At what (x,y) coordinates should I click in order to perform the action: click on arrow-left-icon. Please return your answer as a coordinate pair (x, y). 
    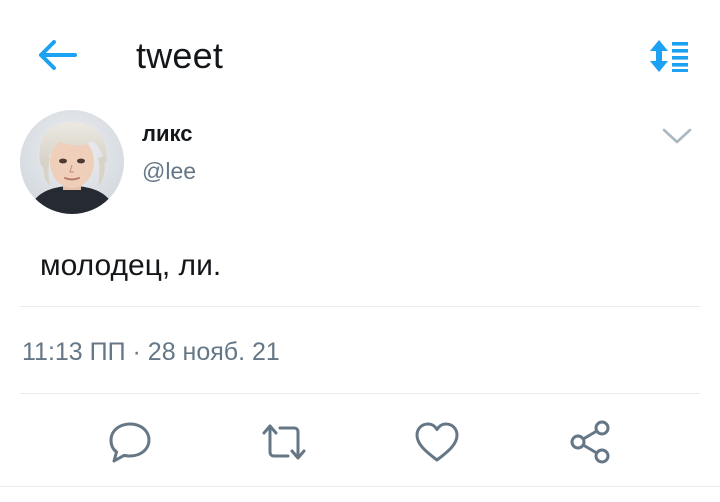
    Looking at the image, I should click on (58, 55).